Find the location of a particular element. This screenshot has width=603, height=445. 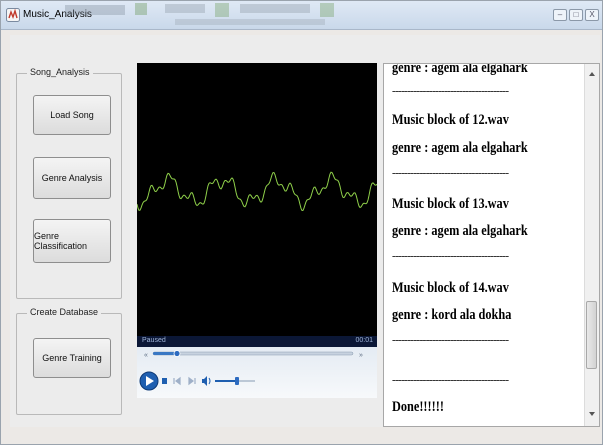

maximize-button: □ is located at coordinates (576, 15).